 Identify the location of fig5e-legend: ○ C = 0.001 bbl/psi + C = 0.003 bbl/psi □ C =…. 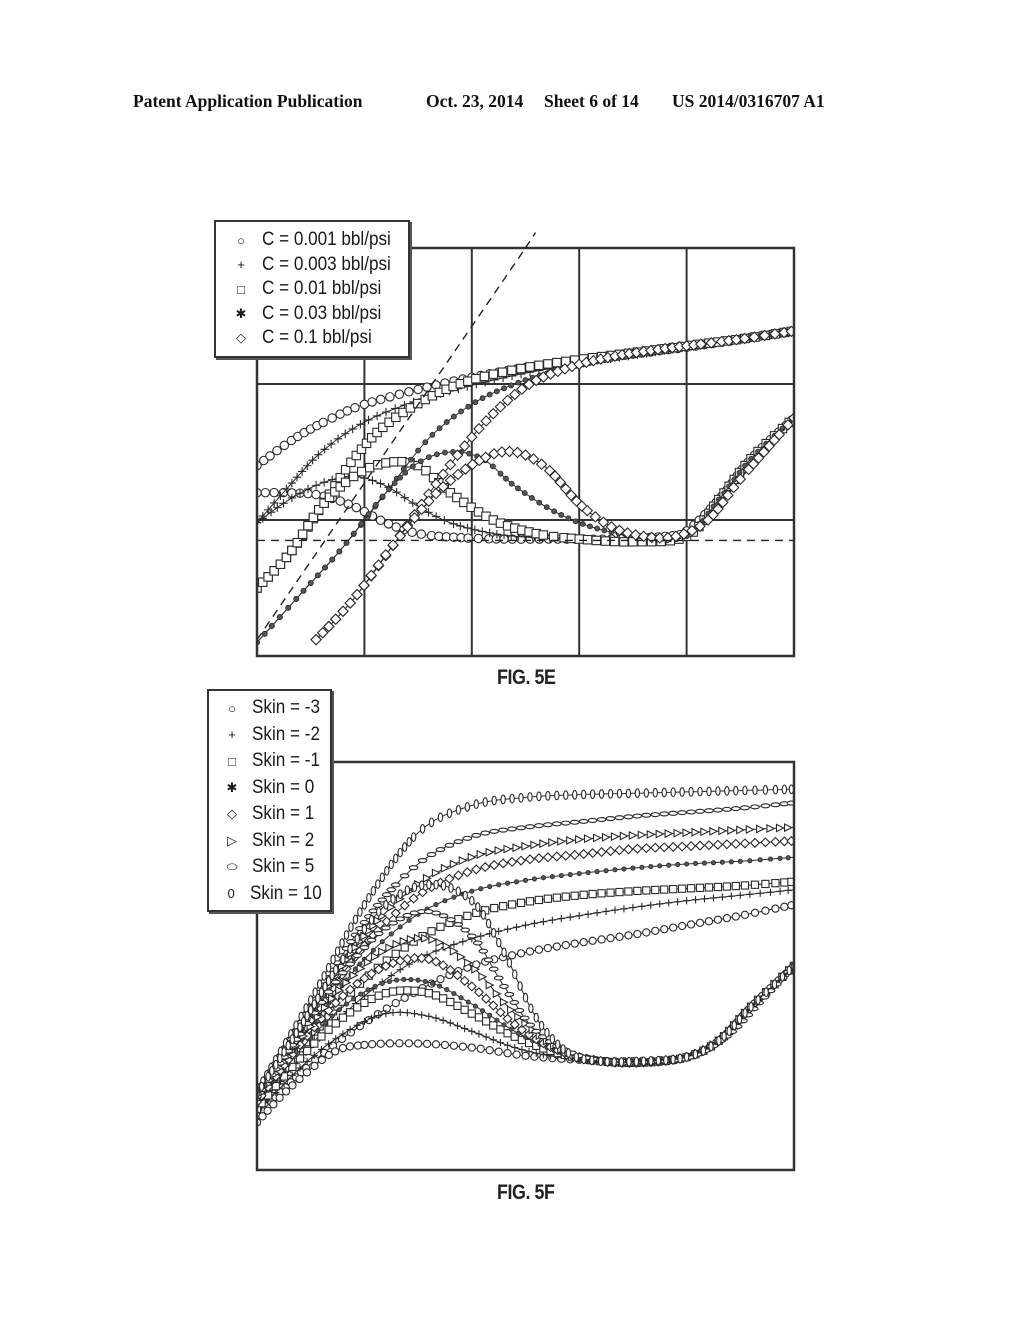
(312, 289).